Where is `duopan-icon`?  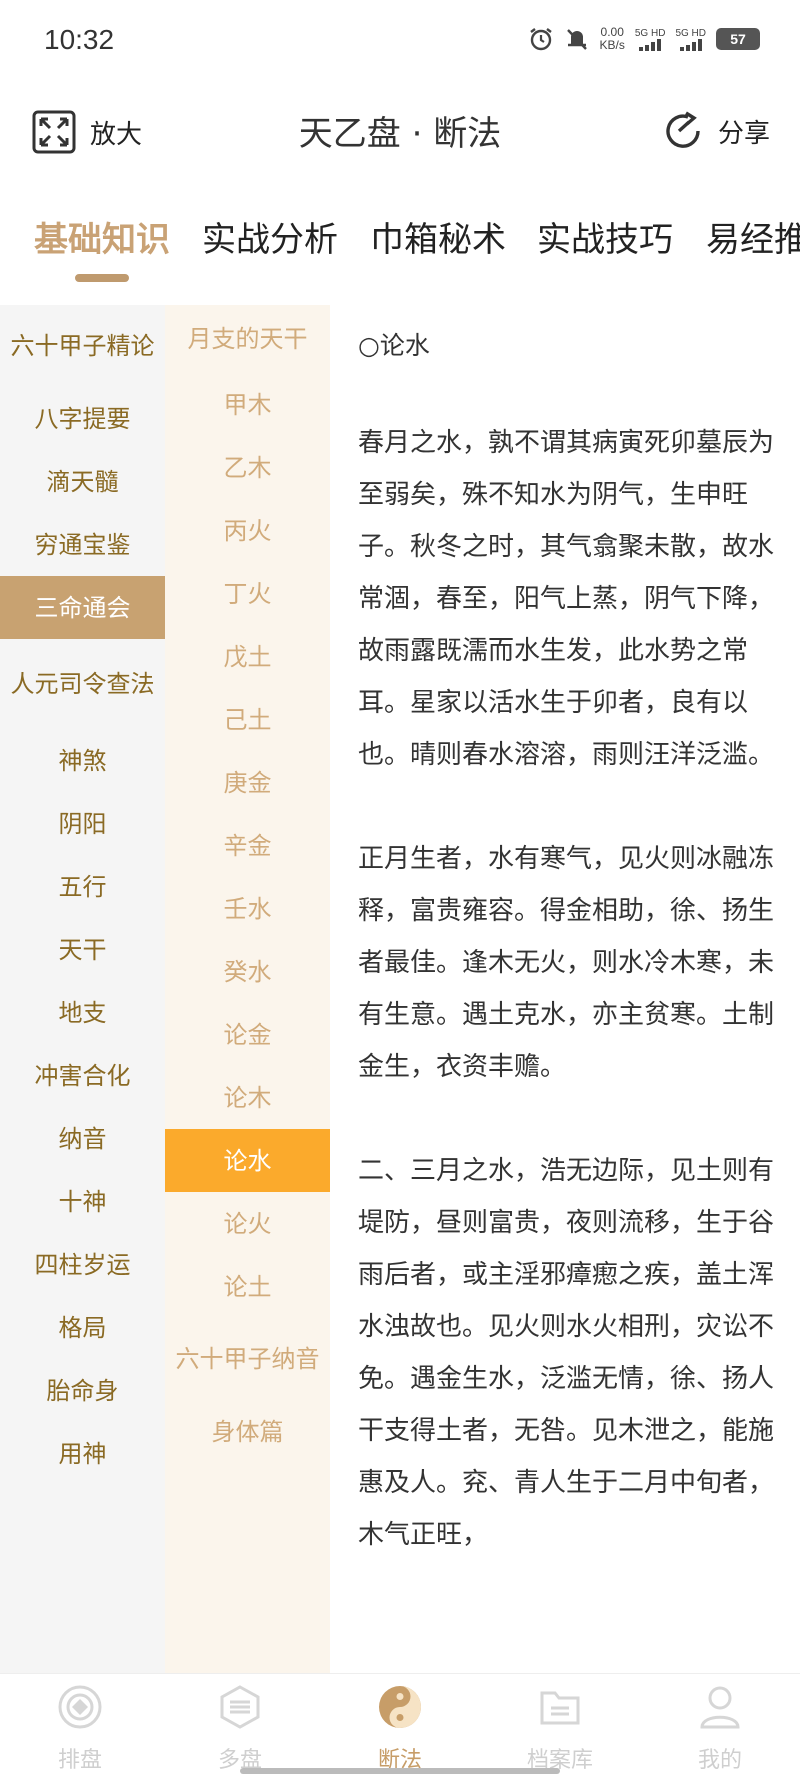
duopan-icon is located at coordinates (240, 1707).